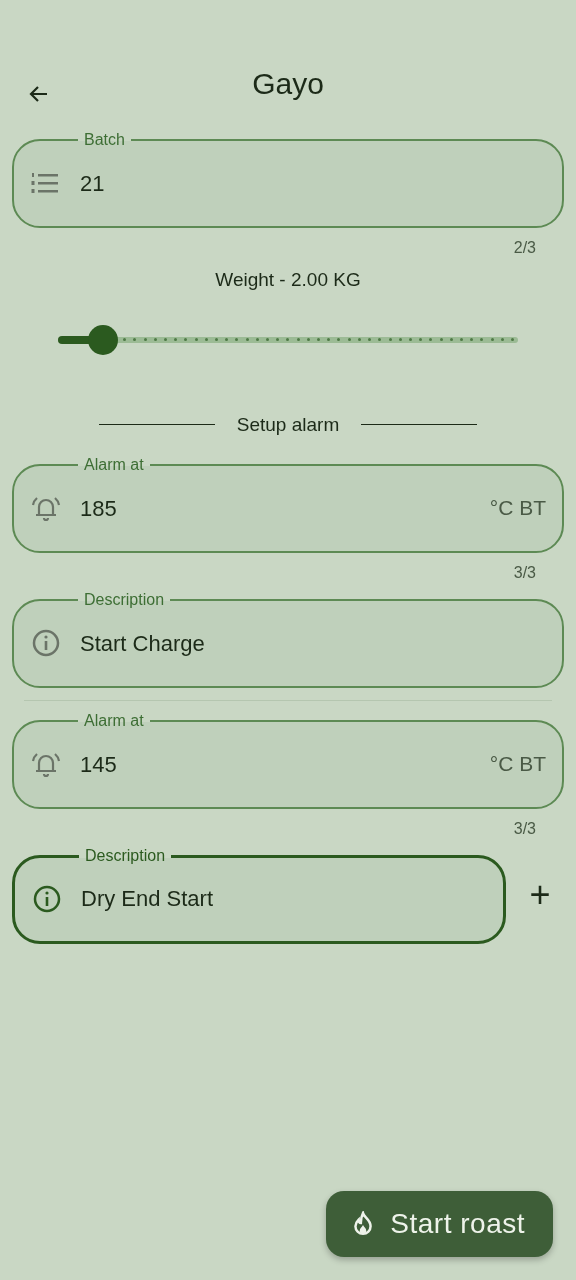  Describe the element at coordinates (104, 140) in the screenshot. I see `field-label: Batch` at that location.